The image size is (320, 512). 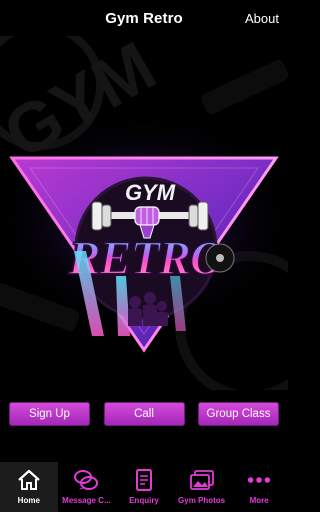 I want to click on sign-up-button: Sign Up, so click(x=49, y=414).